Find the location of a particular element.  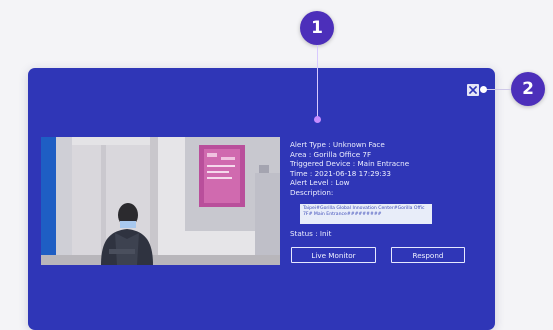

close-button is located at coordinates (473, 90).